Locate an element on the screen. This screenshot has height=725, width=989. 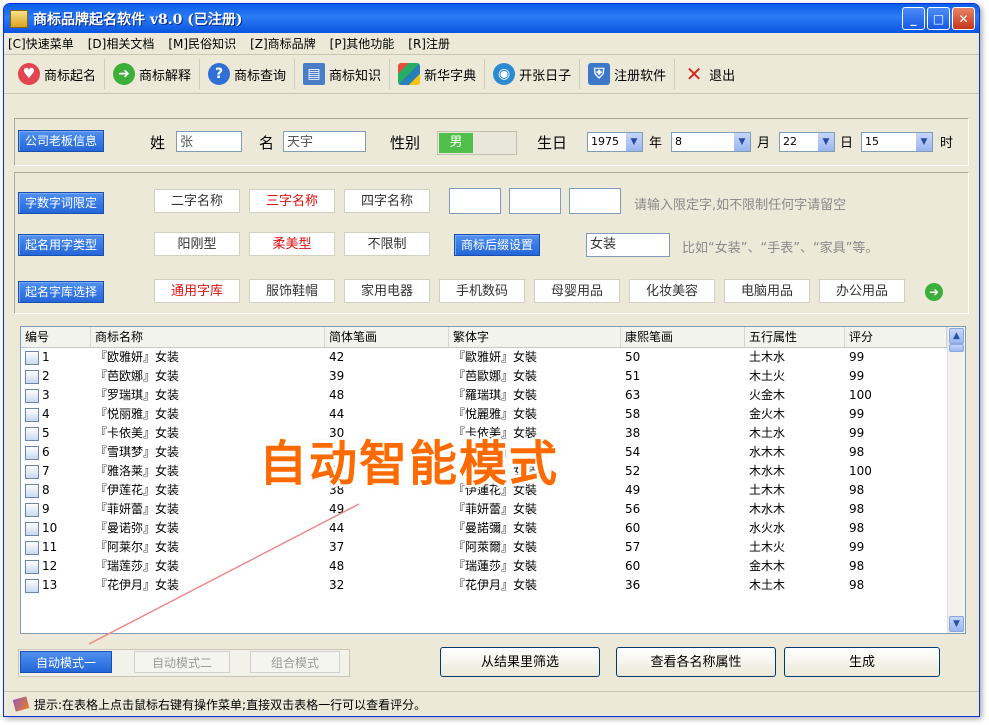
menu-other: [P]其他功能 is located at coordinates (362, 43).